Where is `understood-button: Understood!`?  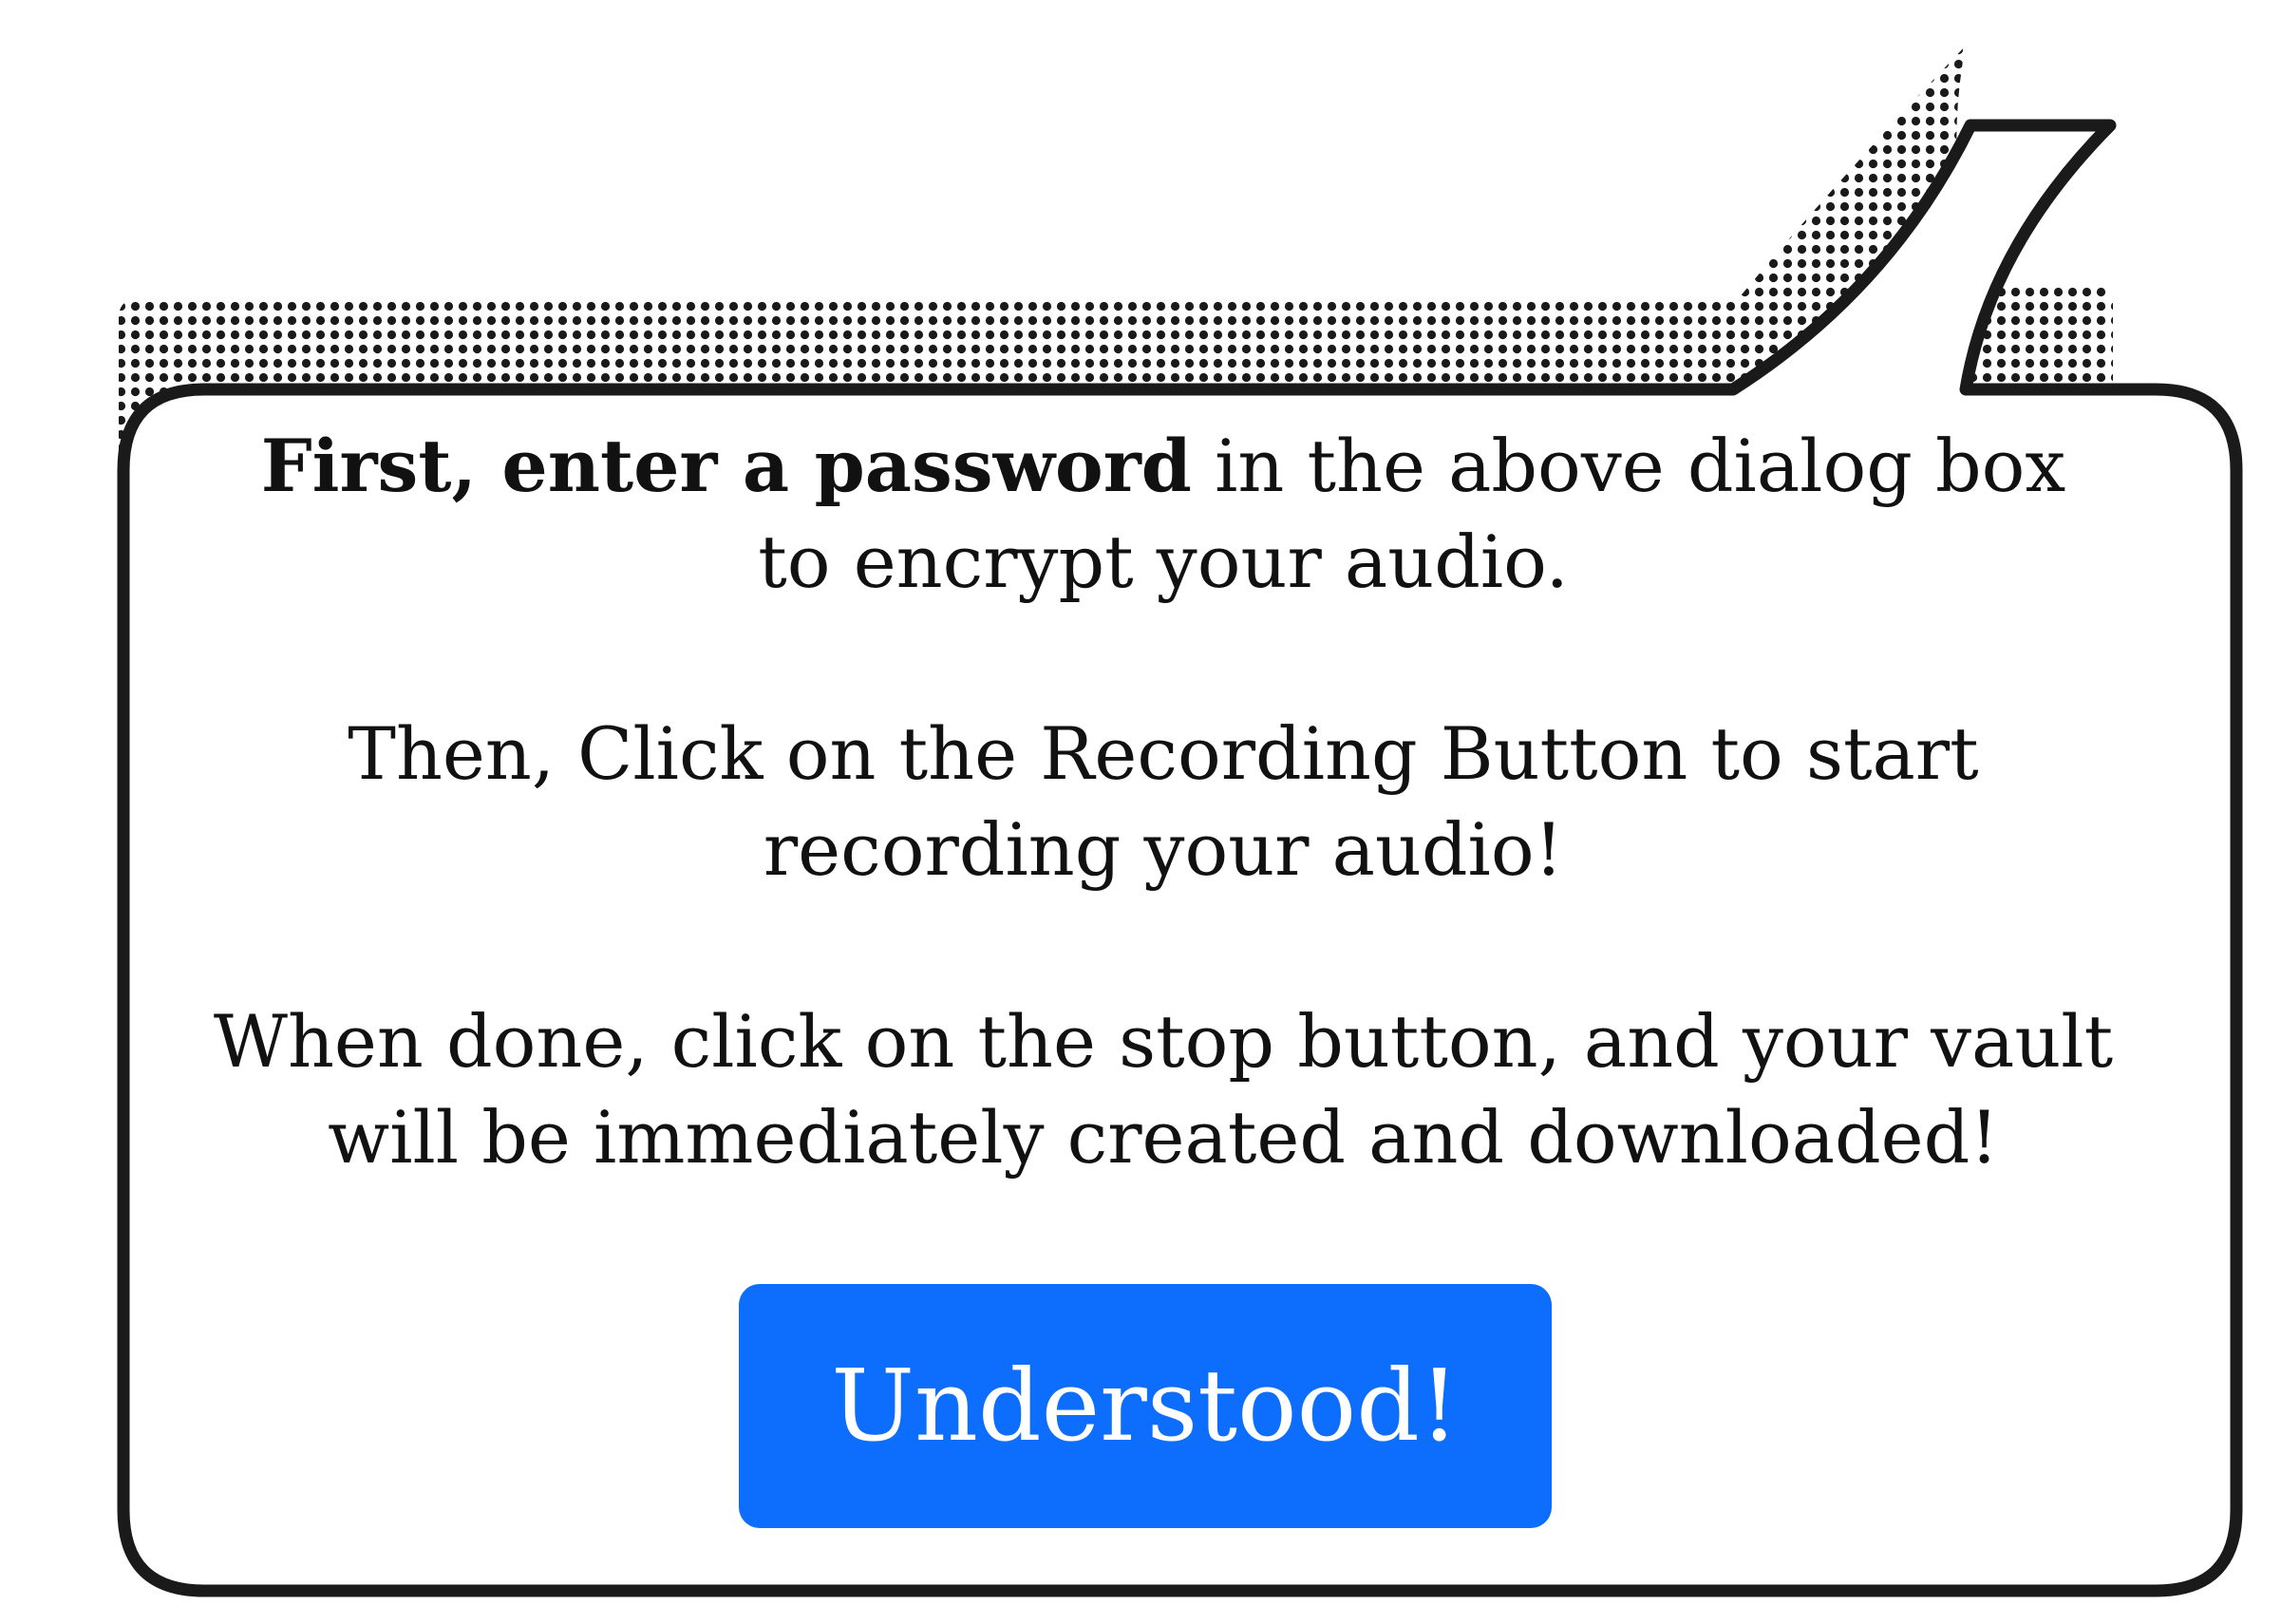 understood-button: Understood! is located at coordinates (1145, 1406).